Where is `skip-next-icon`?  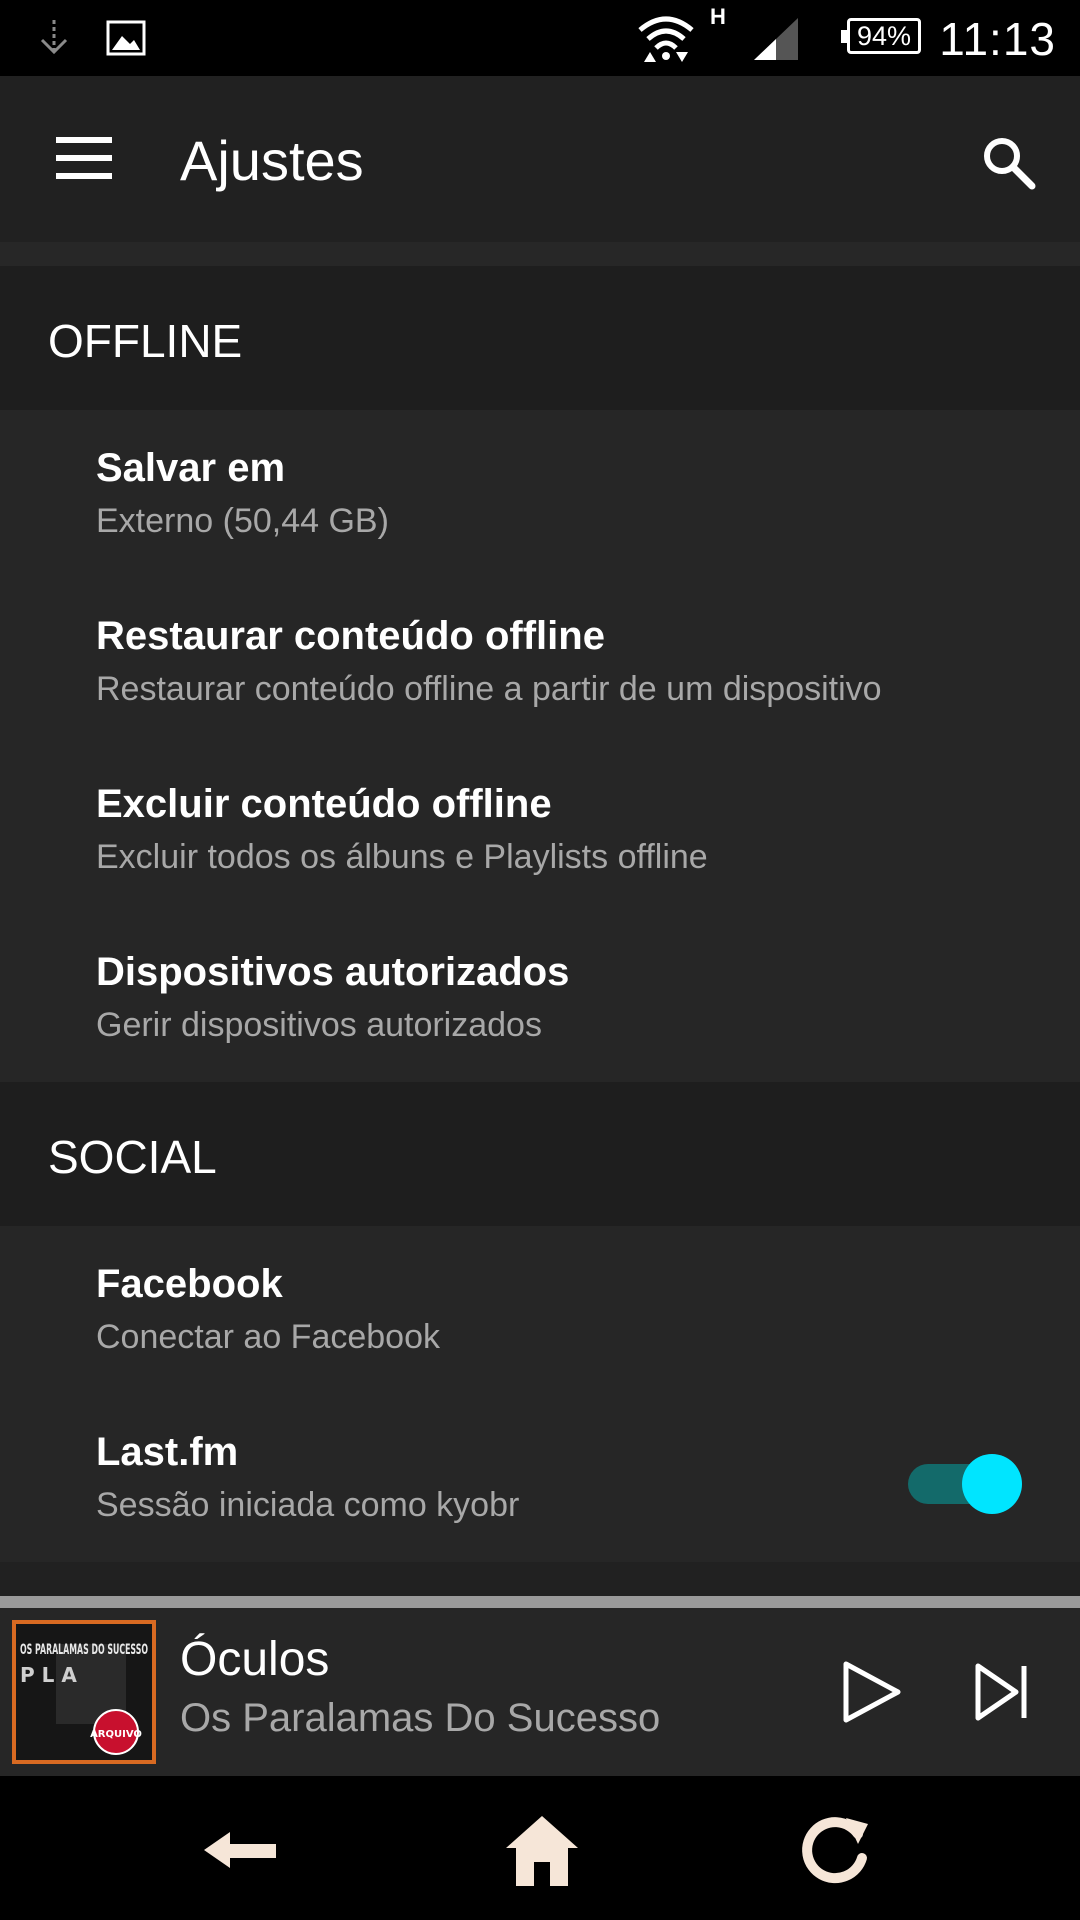 skip-next-icon is located at coordinates (1002, 1692).